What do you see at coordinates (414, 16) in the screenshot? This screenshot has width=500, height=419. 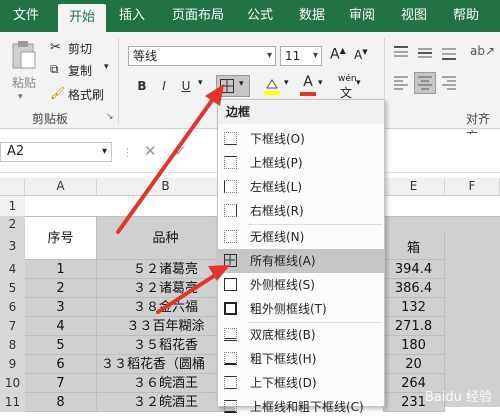 I see `tab-view: 视图` at bounding box center [414, 16].